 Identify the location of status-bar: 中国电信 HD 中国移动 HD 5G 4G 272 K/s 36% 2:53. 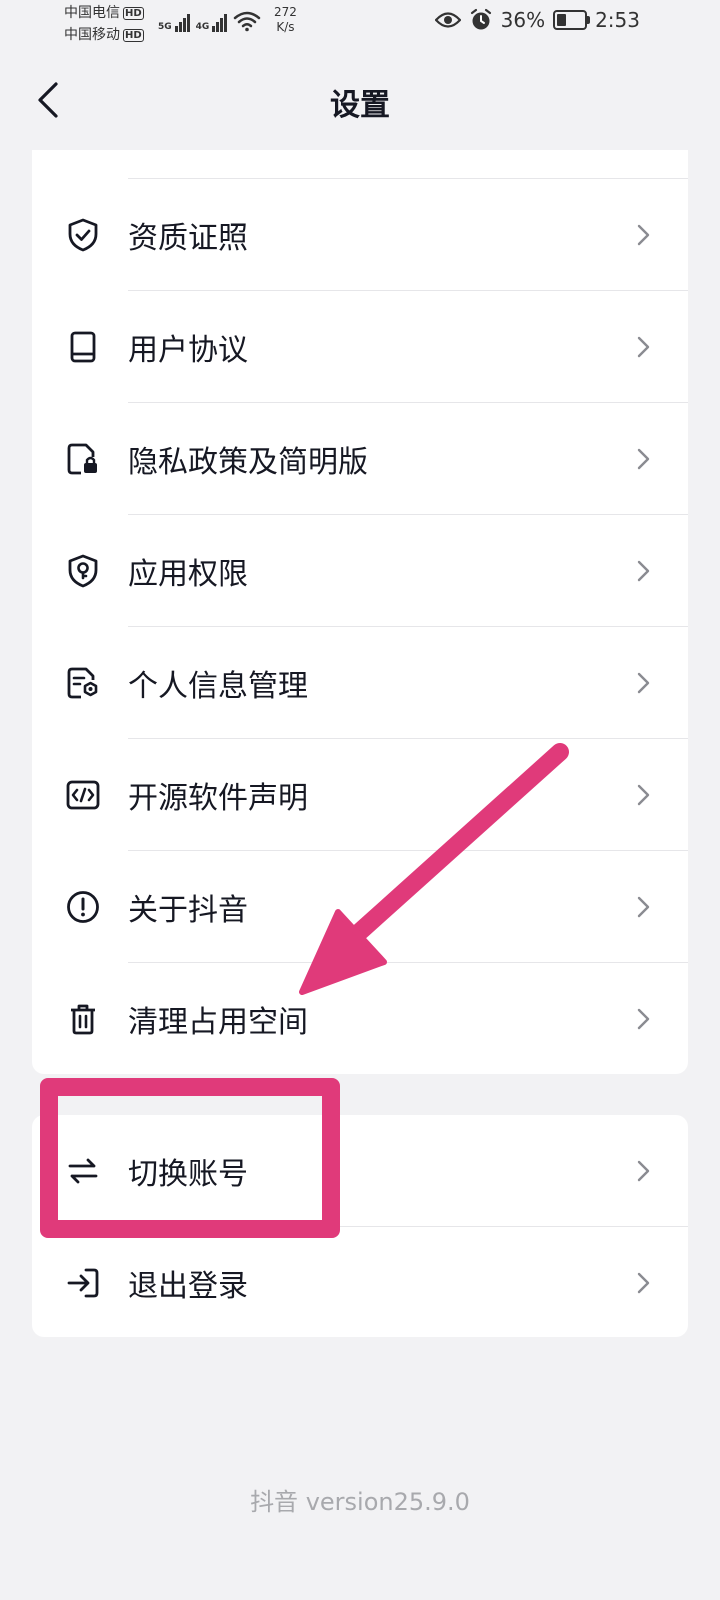
(360, 25).